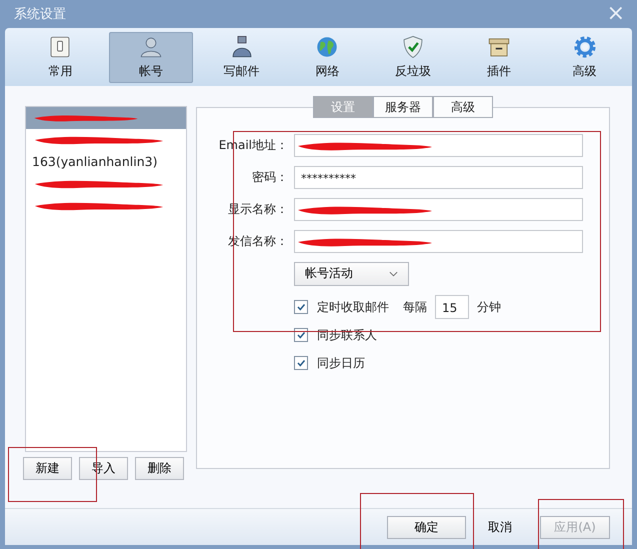 The width and height of the screenshot is (637, 549). I want to click on account-item: 163(yanlianhanlin3), so click(106, 162).